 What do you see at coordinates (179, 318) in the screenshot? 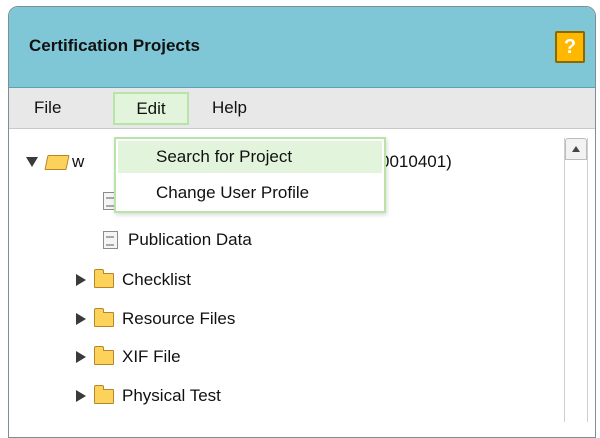
I see `tree-item-label: Resource Files` at bounding box center [179, 318].